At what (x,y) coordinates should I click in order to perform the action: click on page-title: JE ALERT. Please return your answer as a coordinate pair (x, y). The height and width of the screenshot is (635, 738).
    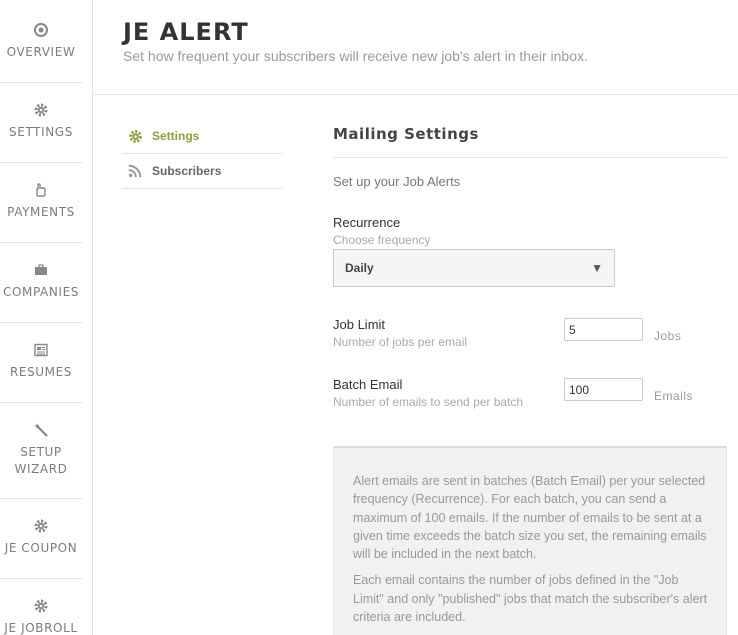
    Looking at the image, I should click on (186, 32).